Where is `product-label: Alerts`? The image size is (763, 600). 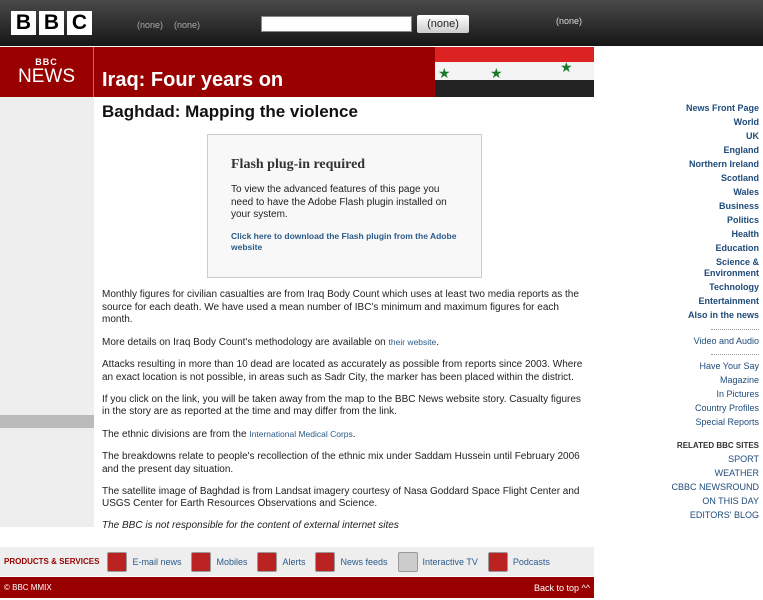 product-label: Alerts is located at coordinates (294, 561).